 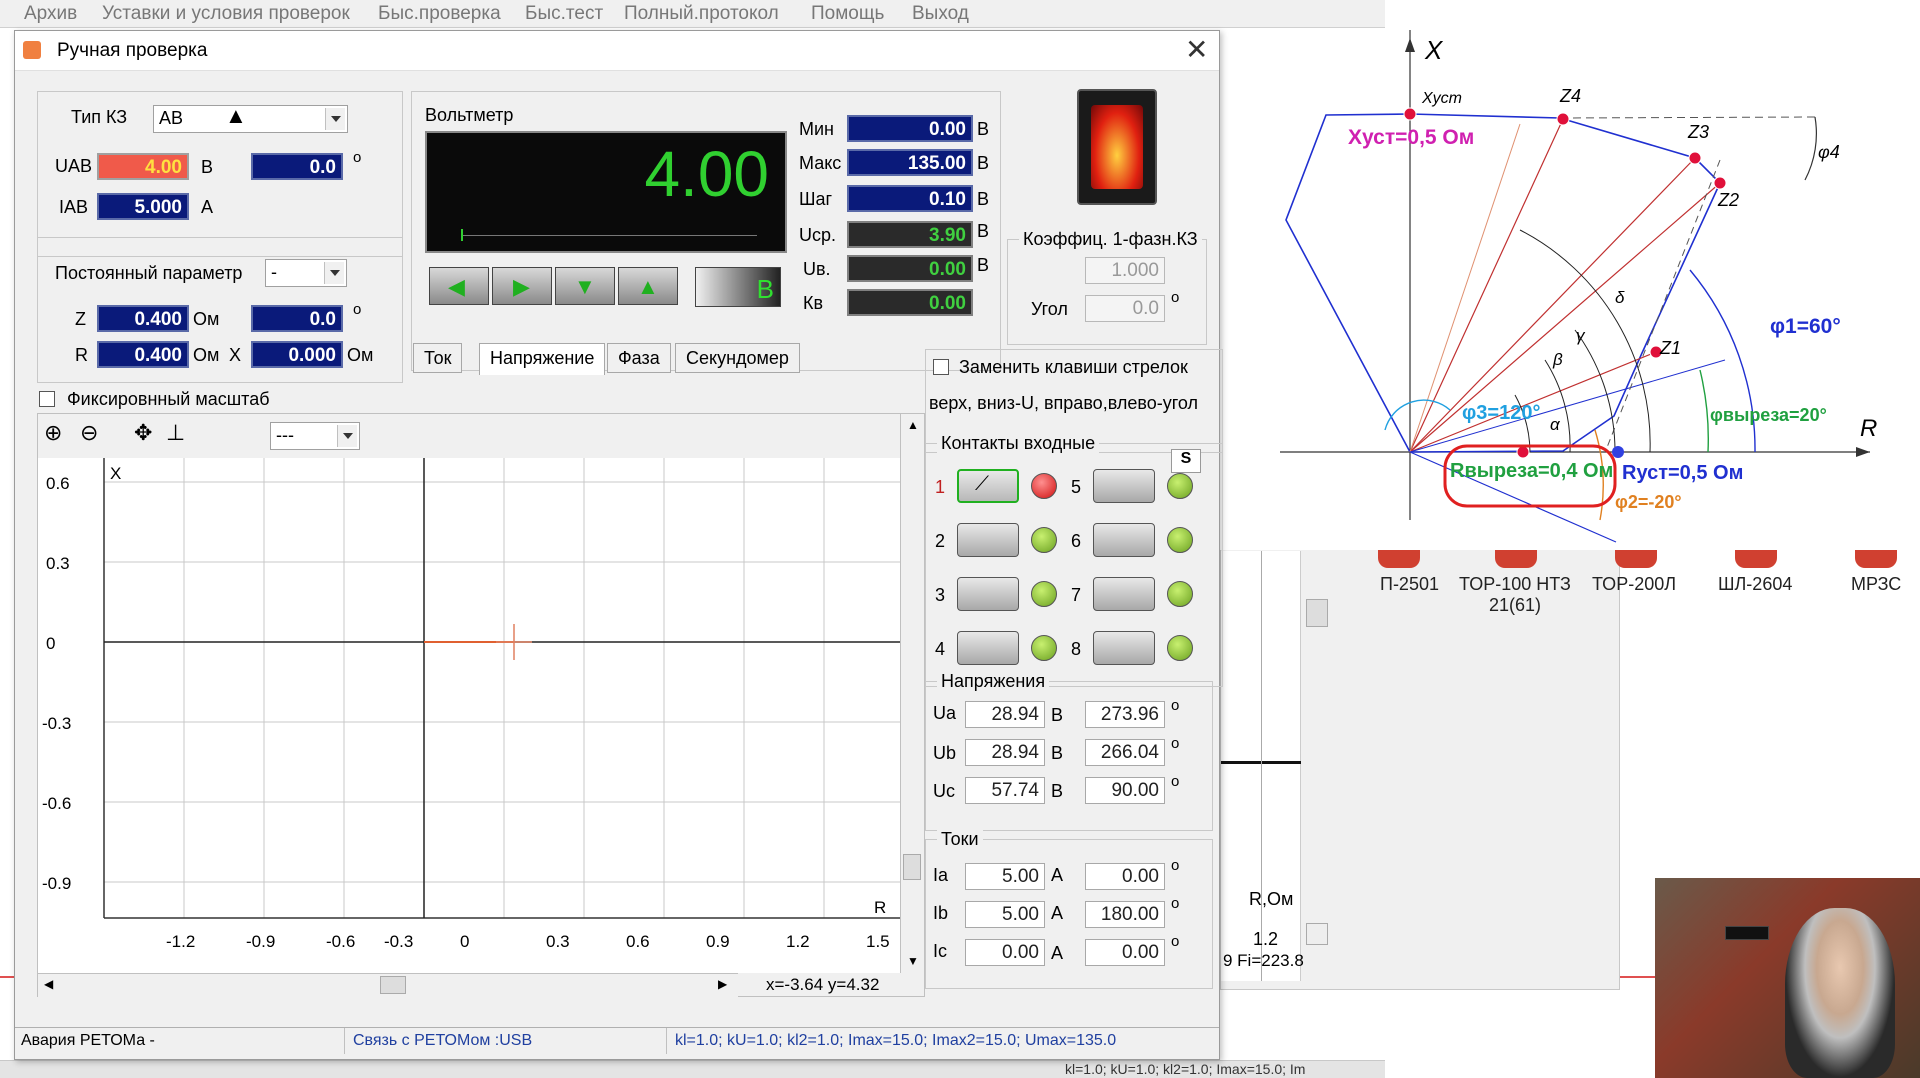 What do you see at coordinates (1196, 49) in the screenshot?
I see `close-icon: ✕` at bounding box center [1196, 49].